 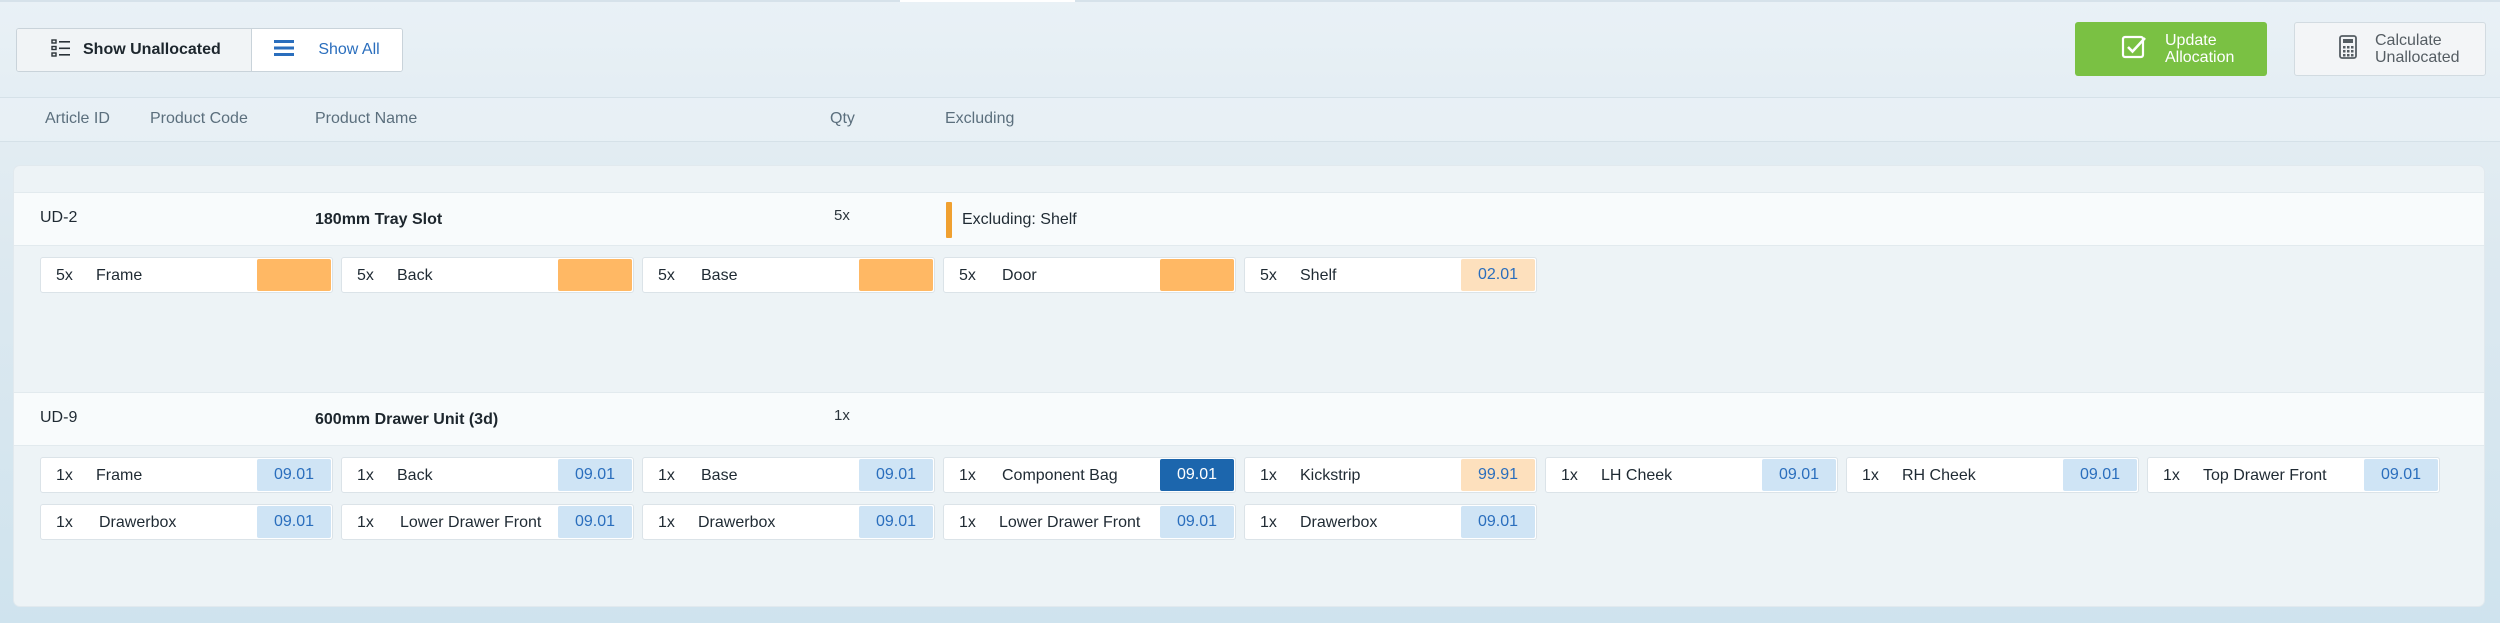 What do you see at coordinates (1637, 475) in the screenshot?
I see `component-name: LH Cheek` at bounding box center [1637, 475].